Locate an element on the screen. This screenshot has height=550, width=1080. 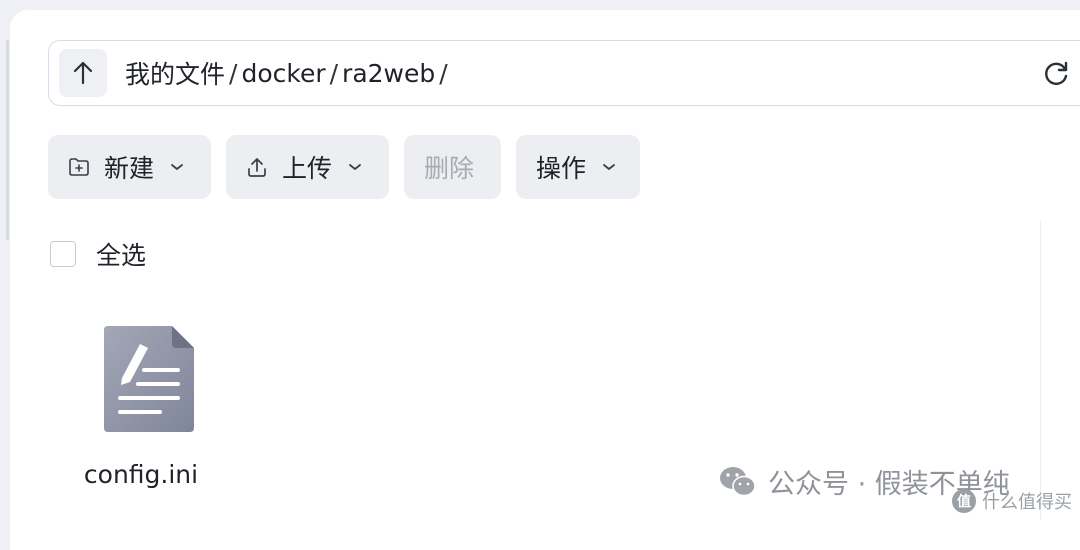
select-all-label: 全选 is located at coordinates (121, 255).